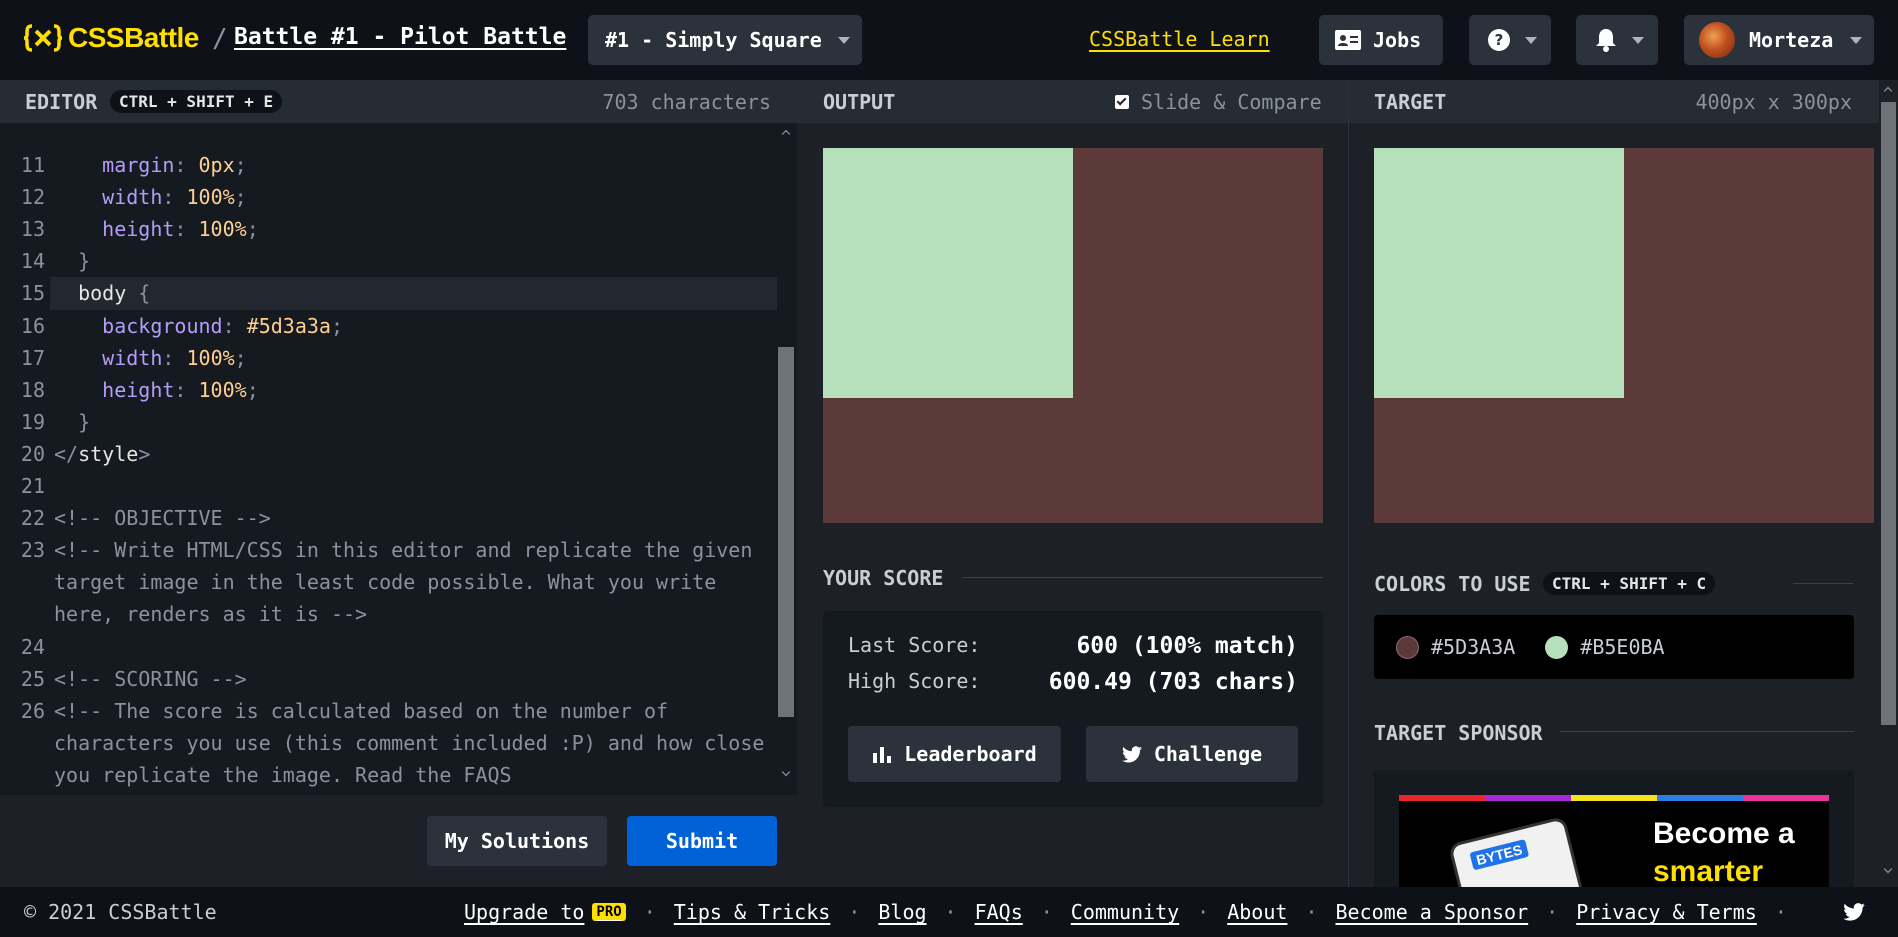  Describe the element at coordinates (686, 102) in the screenshot. I see `character-count: 703 characters` at that location.